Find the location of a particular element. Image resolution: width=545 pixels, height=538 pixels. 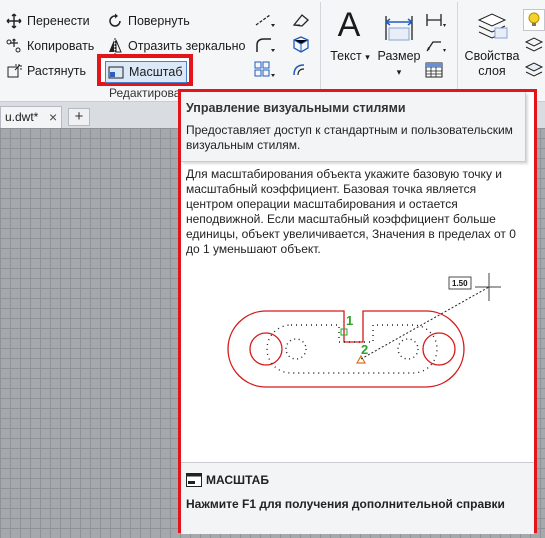

layer-match-icon is located at coordinates (534, 70).